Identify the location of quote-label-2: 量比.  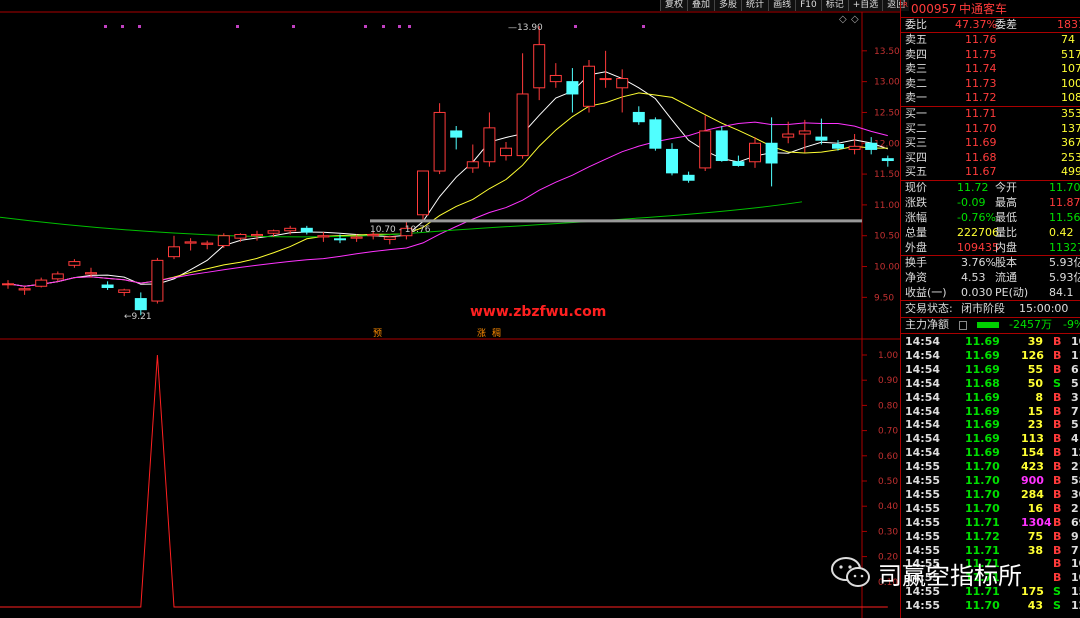
(1006, 232).